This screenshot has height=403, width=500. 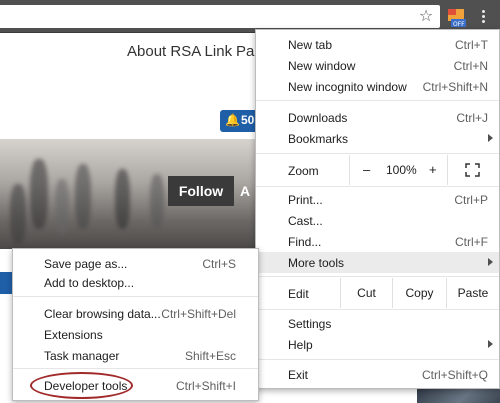 What do you see at coordinates (471, 242) in the screenshot?
I see `menu-item-shortcut: Ctrl+F` at bounding box center [471, 242].